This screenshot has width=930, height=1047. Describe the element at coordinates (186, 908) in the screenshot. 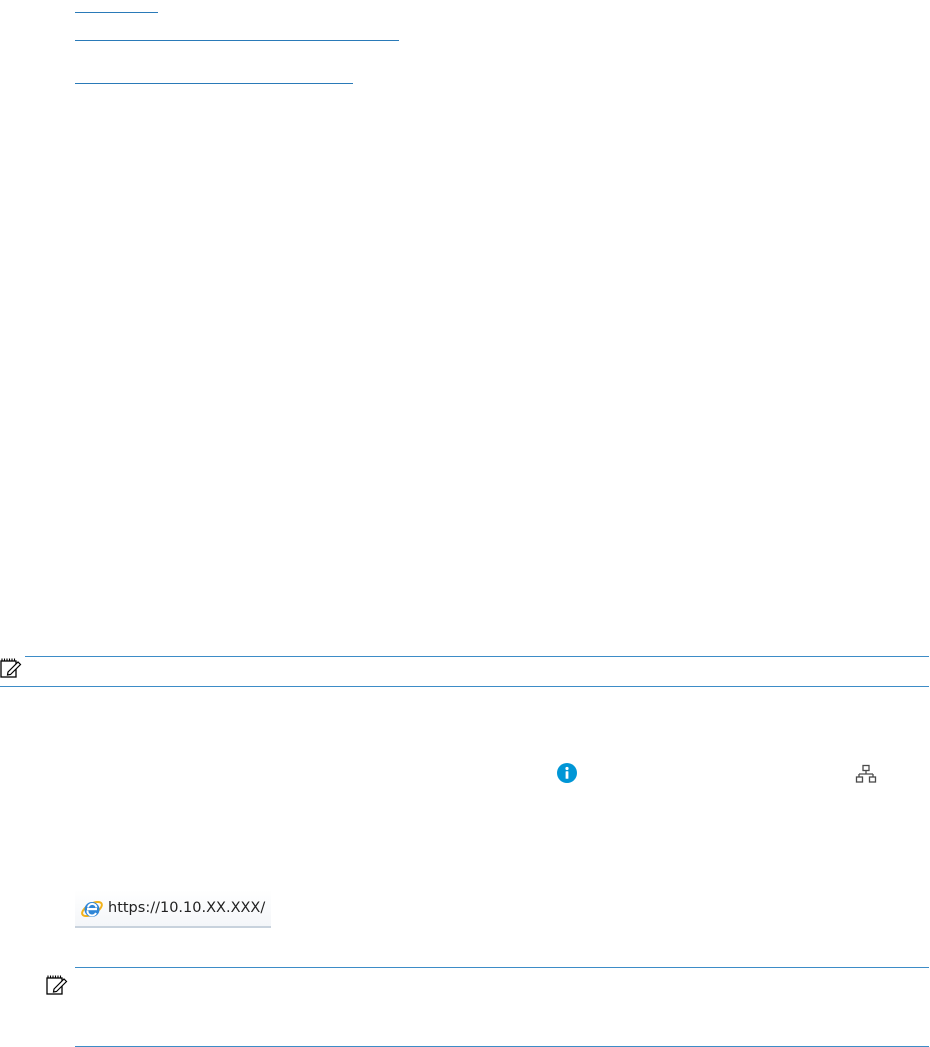

I see `address-url: https://10.10.XX.XXX/` at that location.